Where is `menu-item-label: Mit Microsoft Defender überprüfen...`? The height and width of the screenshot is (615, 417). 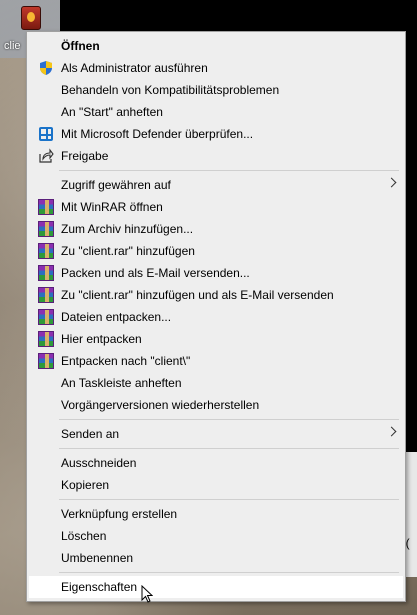
menu-item-label: Mit Microsoft Defender überprüfen... is located at coordinates (157, 134).